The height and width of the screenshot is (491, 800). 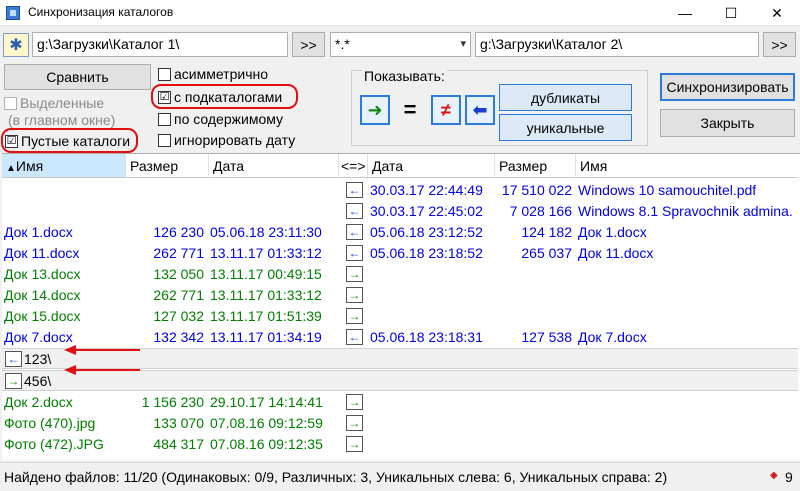 I want to click on empty-dirs-checkbox: ☑ Пустые каталоги, so click(x=67, y=141).